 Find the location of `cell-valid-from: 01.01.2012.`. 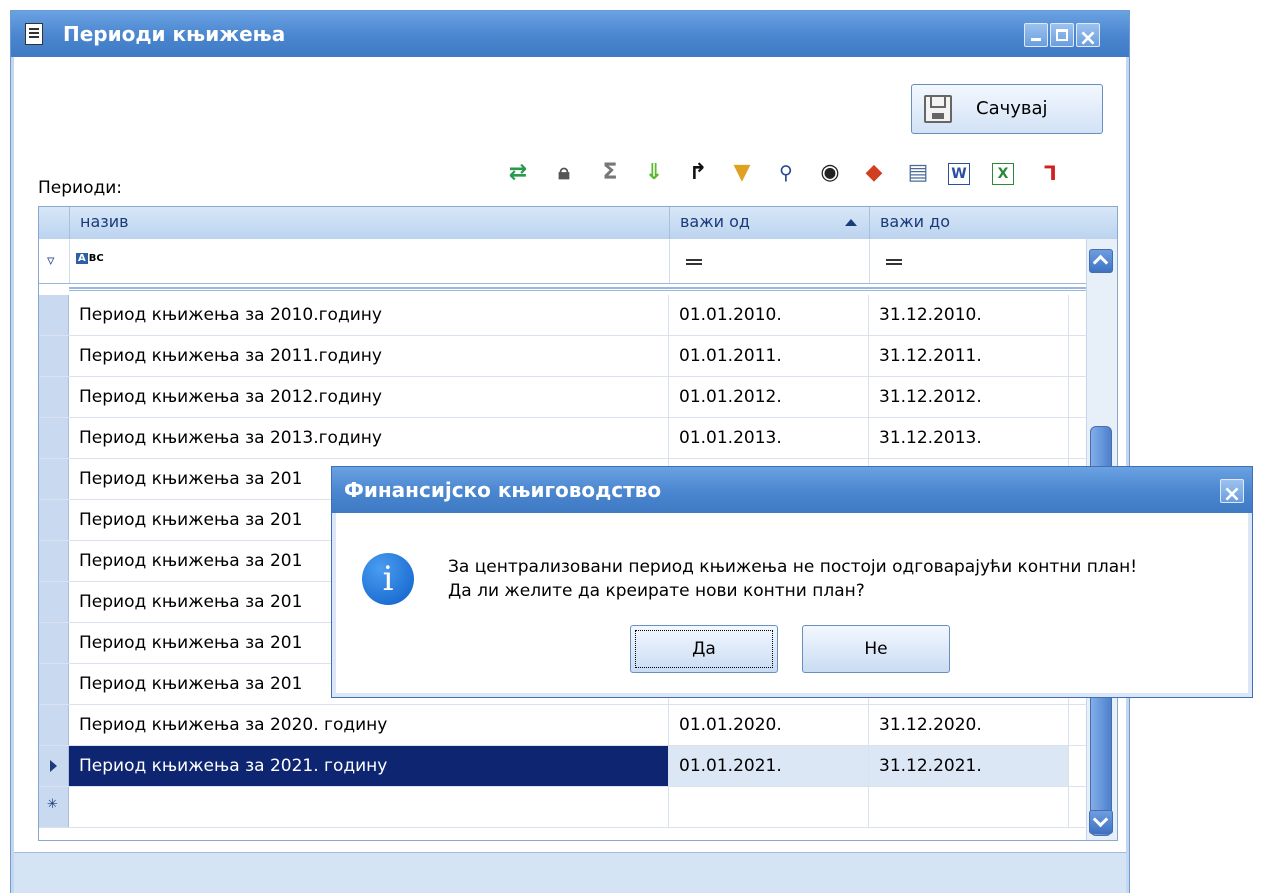

cell-valid-from: 01.01.2012. is located at coordinates (769, 397).